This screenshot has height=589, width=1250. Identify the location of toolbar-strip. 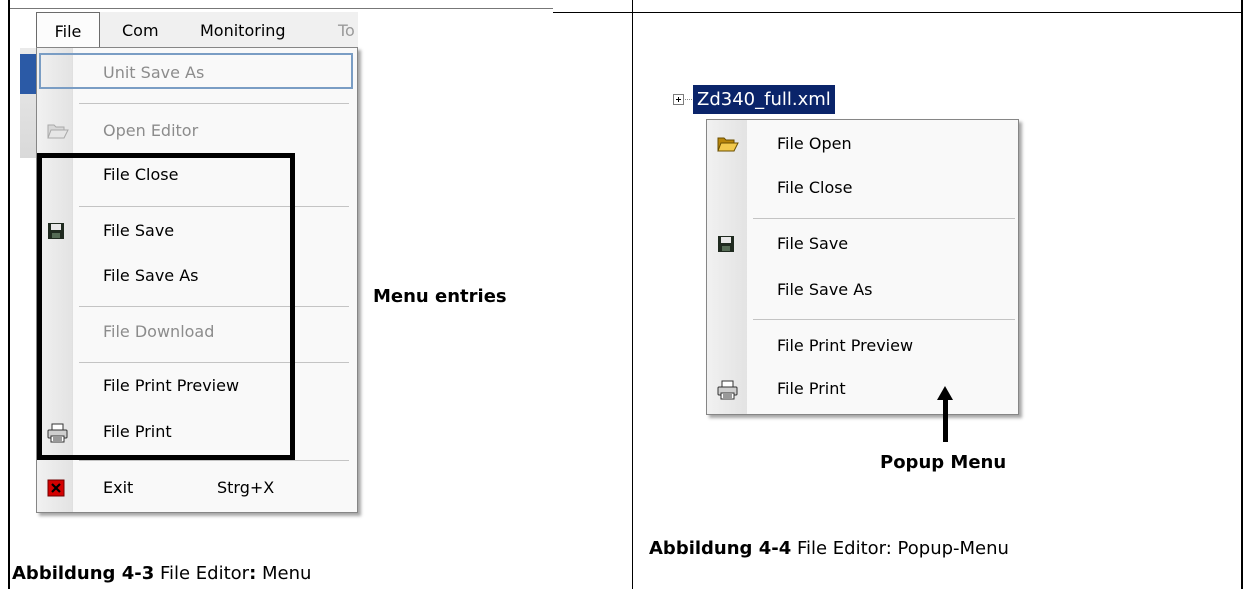
(28, 103).